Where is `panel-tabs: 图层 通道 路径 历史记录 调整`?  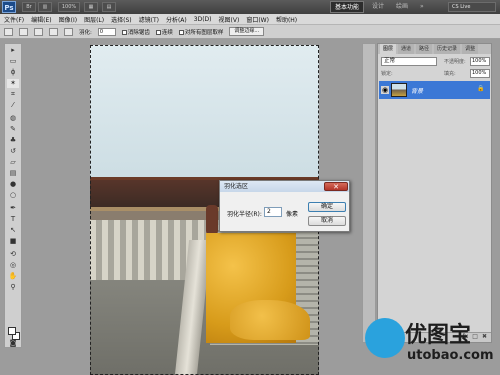
panel-tabs: 图层 通道 路径 历史记录 调整 is located at coordinates (434, 49).